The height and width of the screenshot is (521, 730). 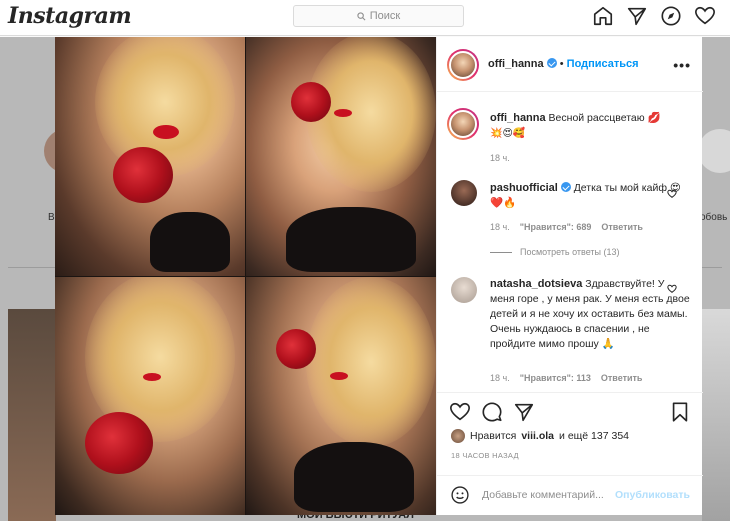 I want to click on comment-meta: 18 ч. "Нравится": 689 Ответить, so click(x=566, y=227).